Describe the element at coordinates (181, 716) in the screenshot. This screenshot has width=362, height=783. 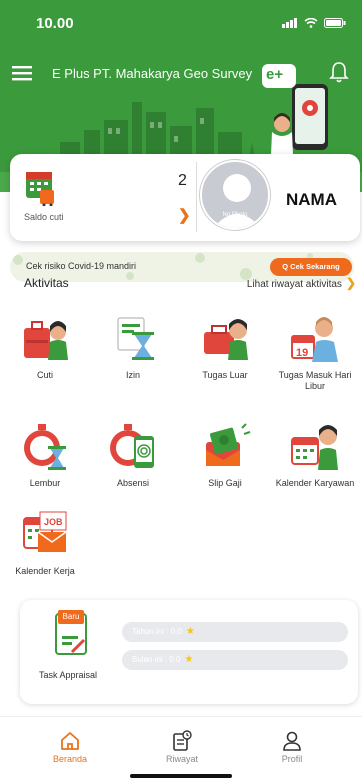
I see `bottom-nav-divider` at that location.